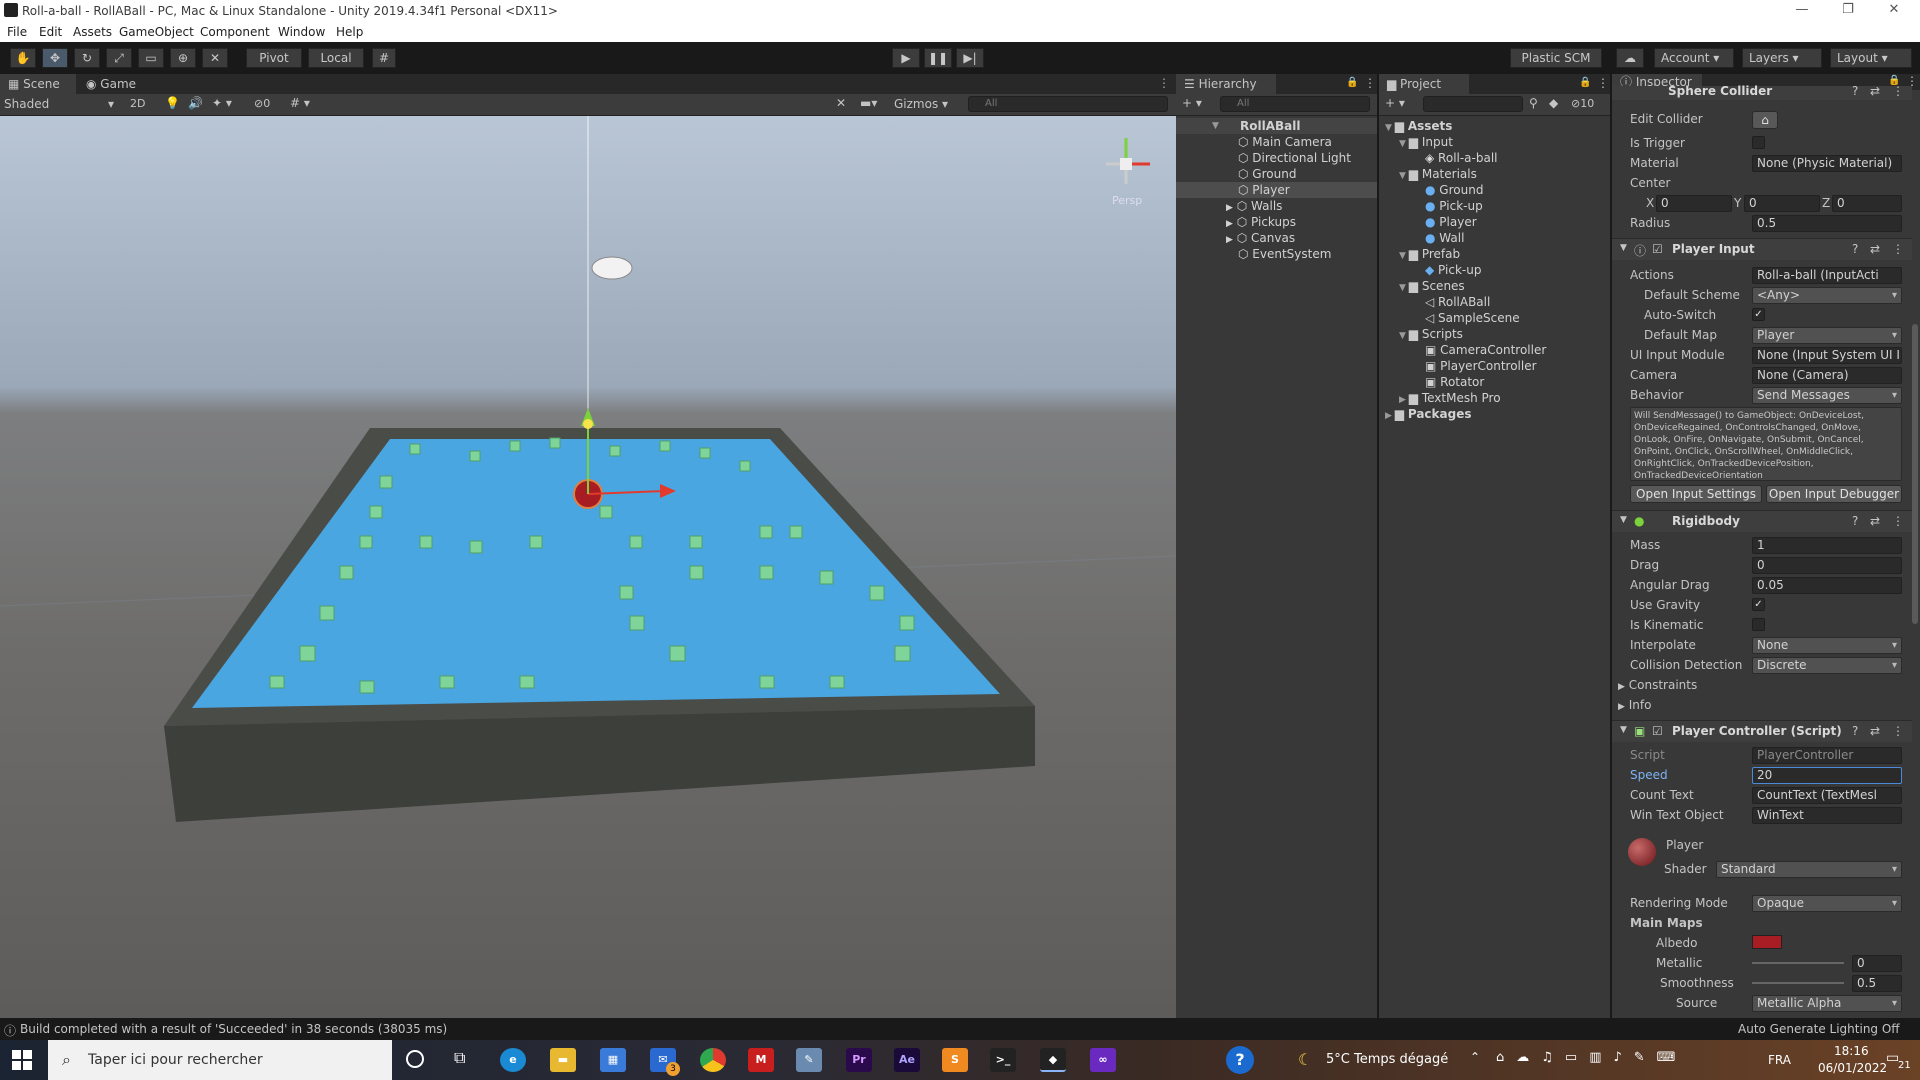 Image resolution: width=1920 pixels, height=1080 pixels. I want to click on shading-dropdown: Shaded ▾, so click(61, 104).